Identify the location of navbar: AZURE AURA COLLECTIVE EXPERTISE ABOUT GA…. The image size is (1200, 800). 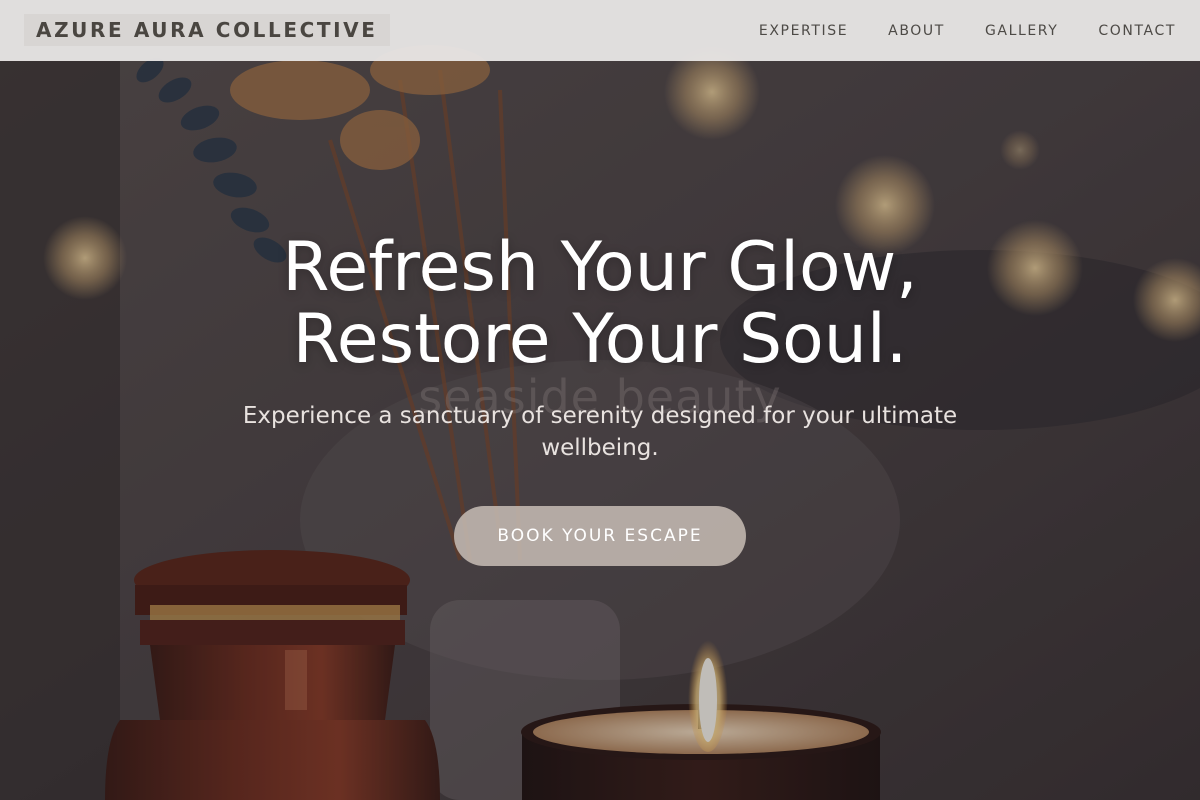
(600, 30).